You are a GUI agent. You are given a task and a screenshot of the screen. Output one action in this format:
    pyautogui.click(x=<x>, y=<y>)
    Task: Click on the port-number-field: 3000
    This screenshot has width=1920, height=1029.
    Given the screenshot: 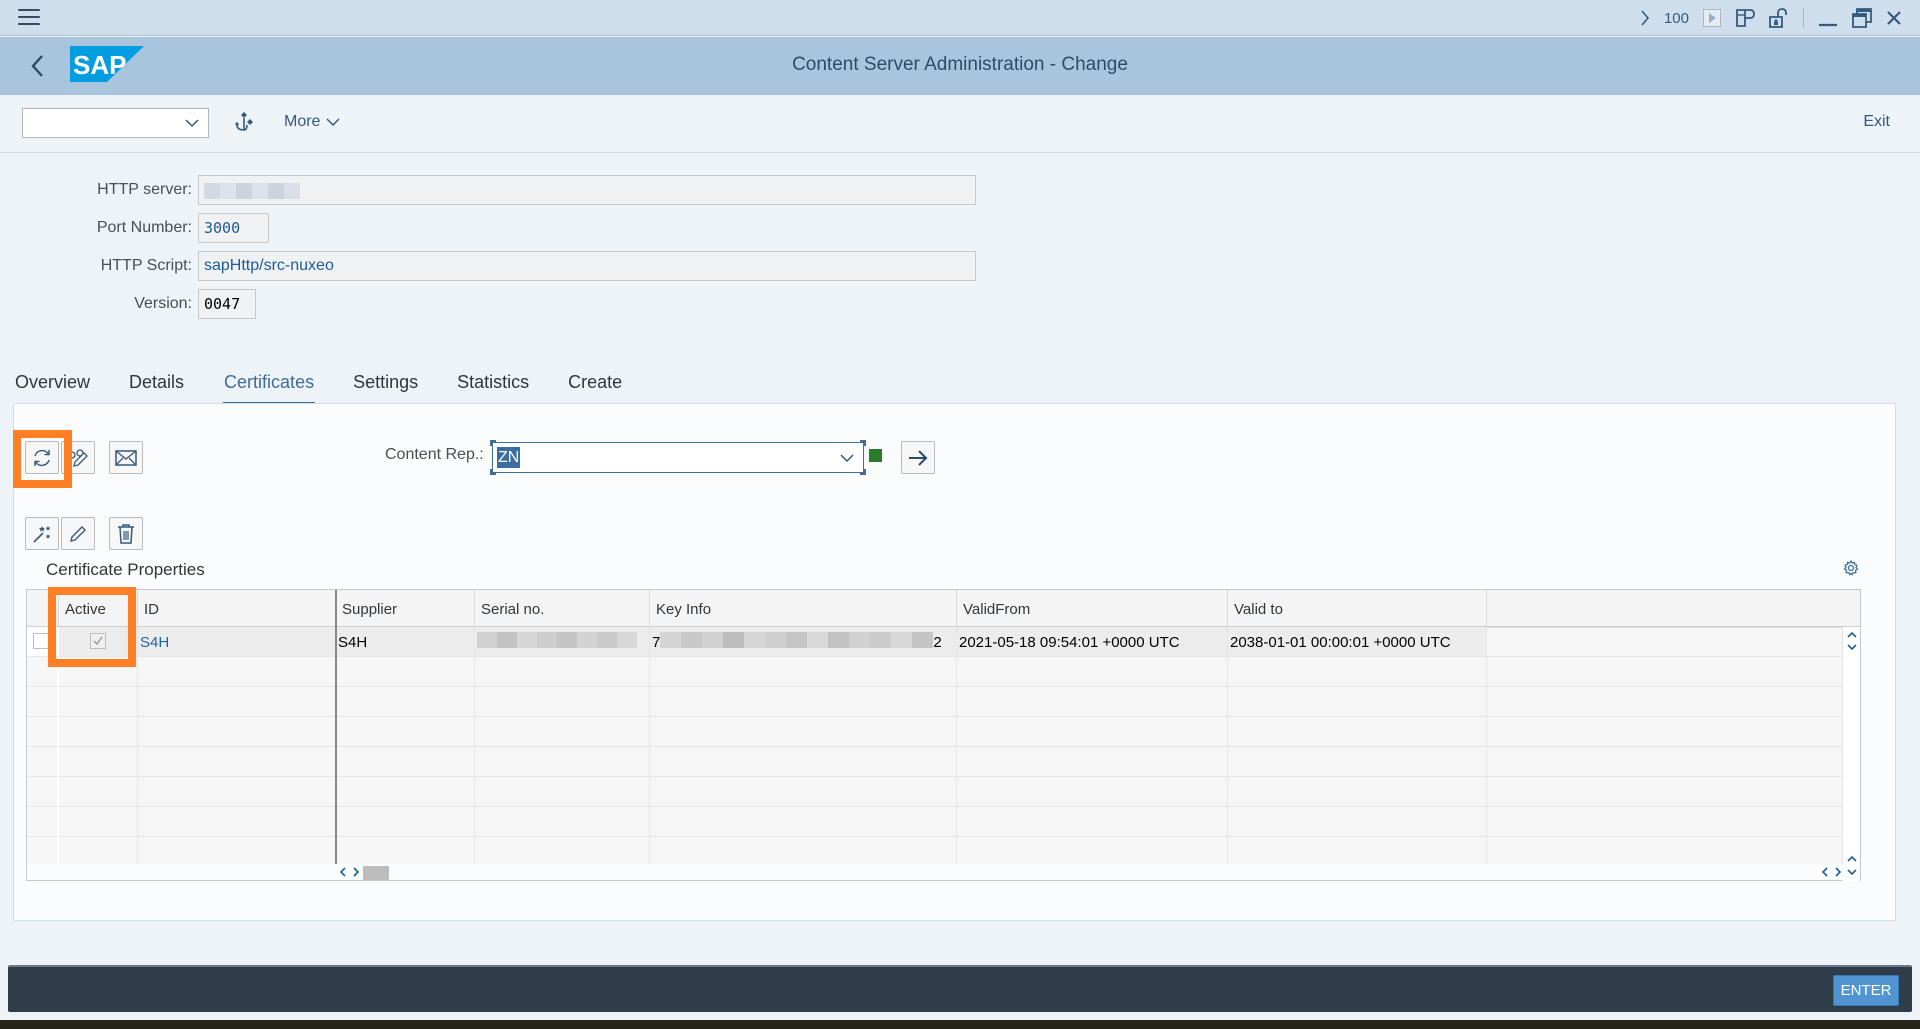 What is the action you would take?
    pyautogui.click(x=233, y=228)
    